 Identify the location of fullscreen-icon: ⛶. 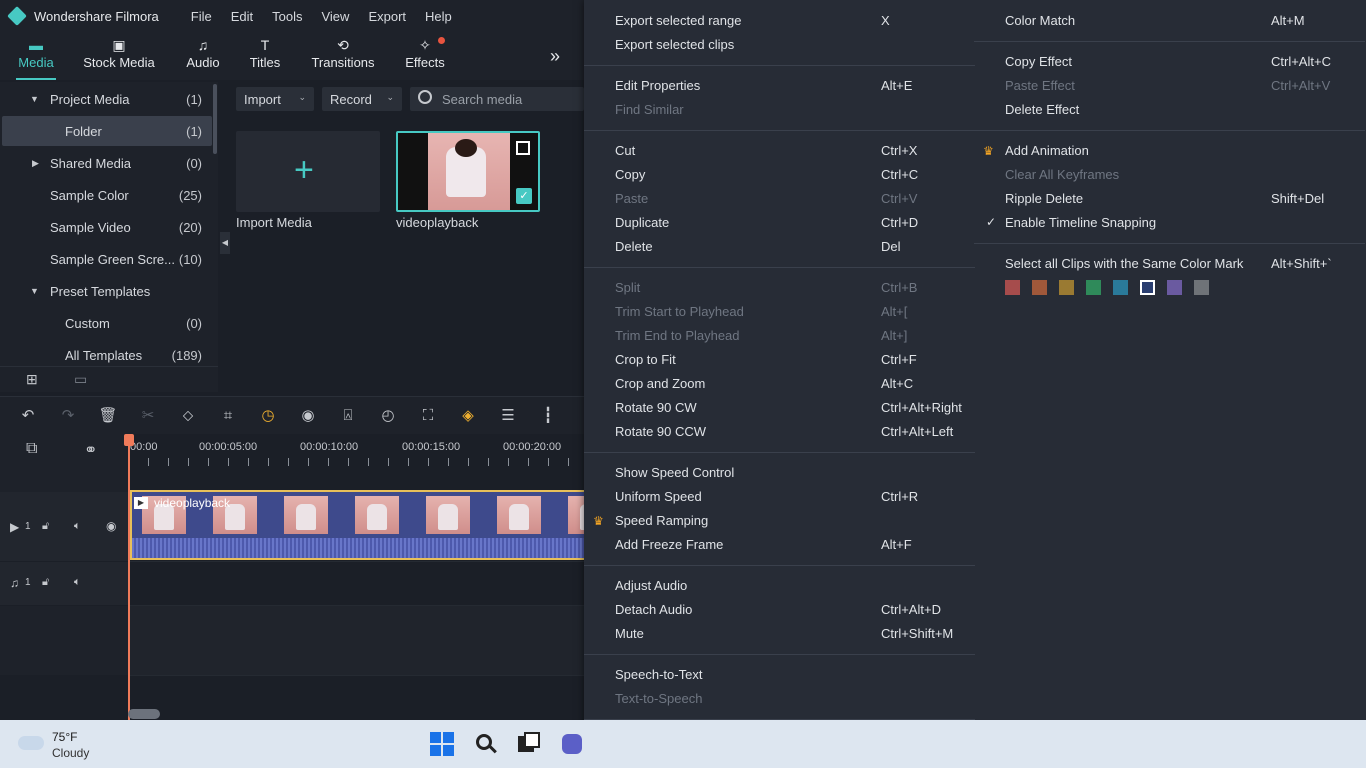
(428, 416).